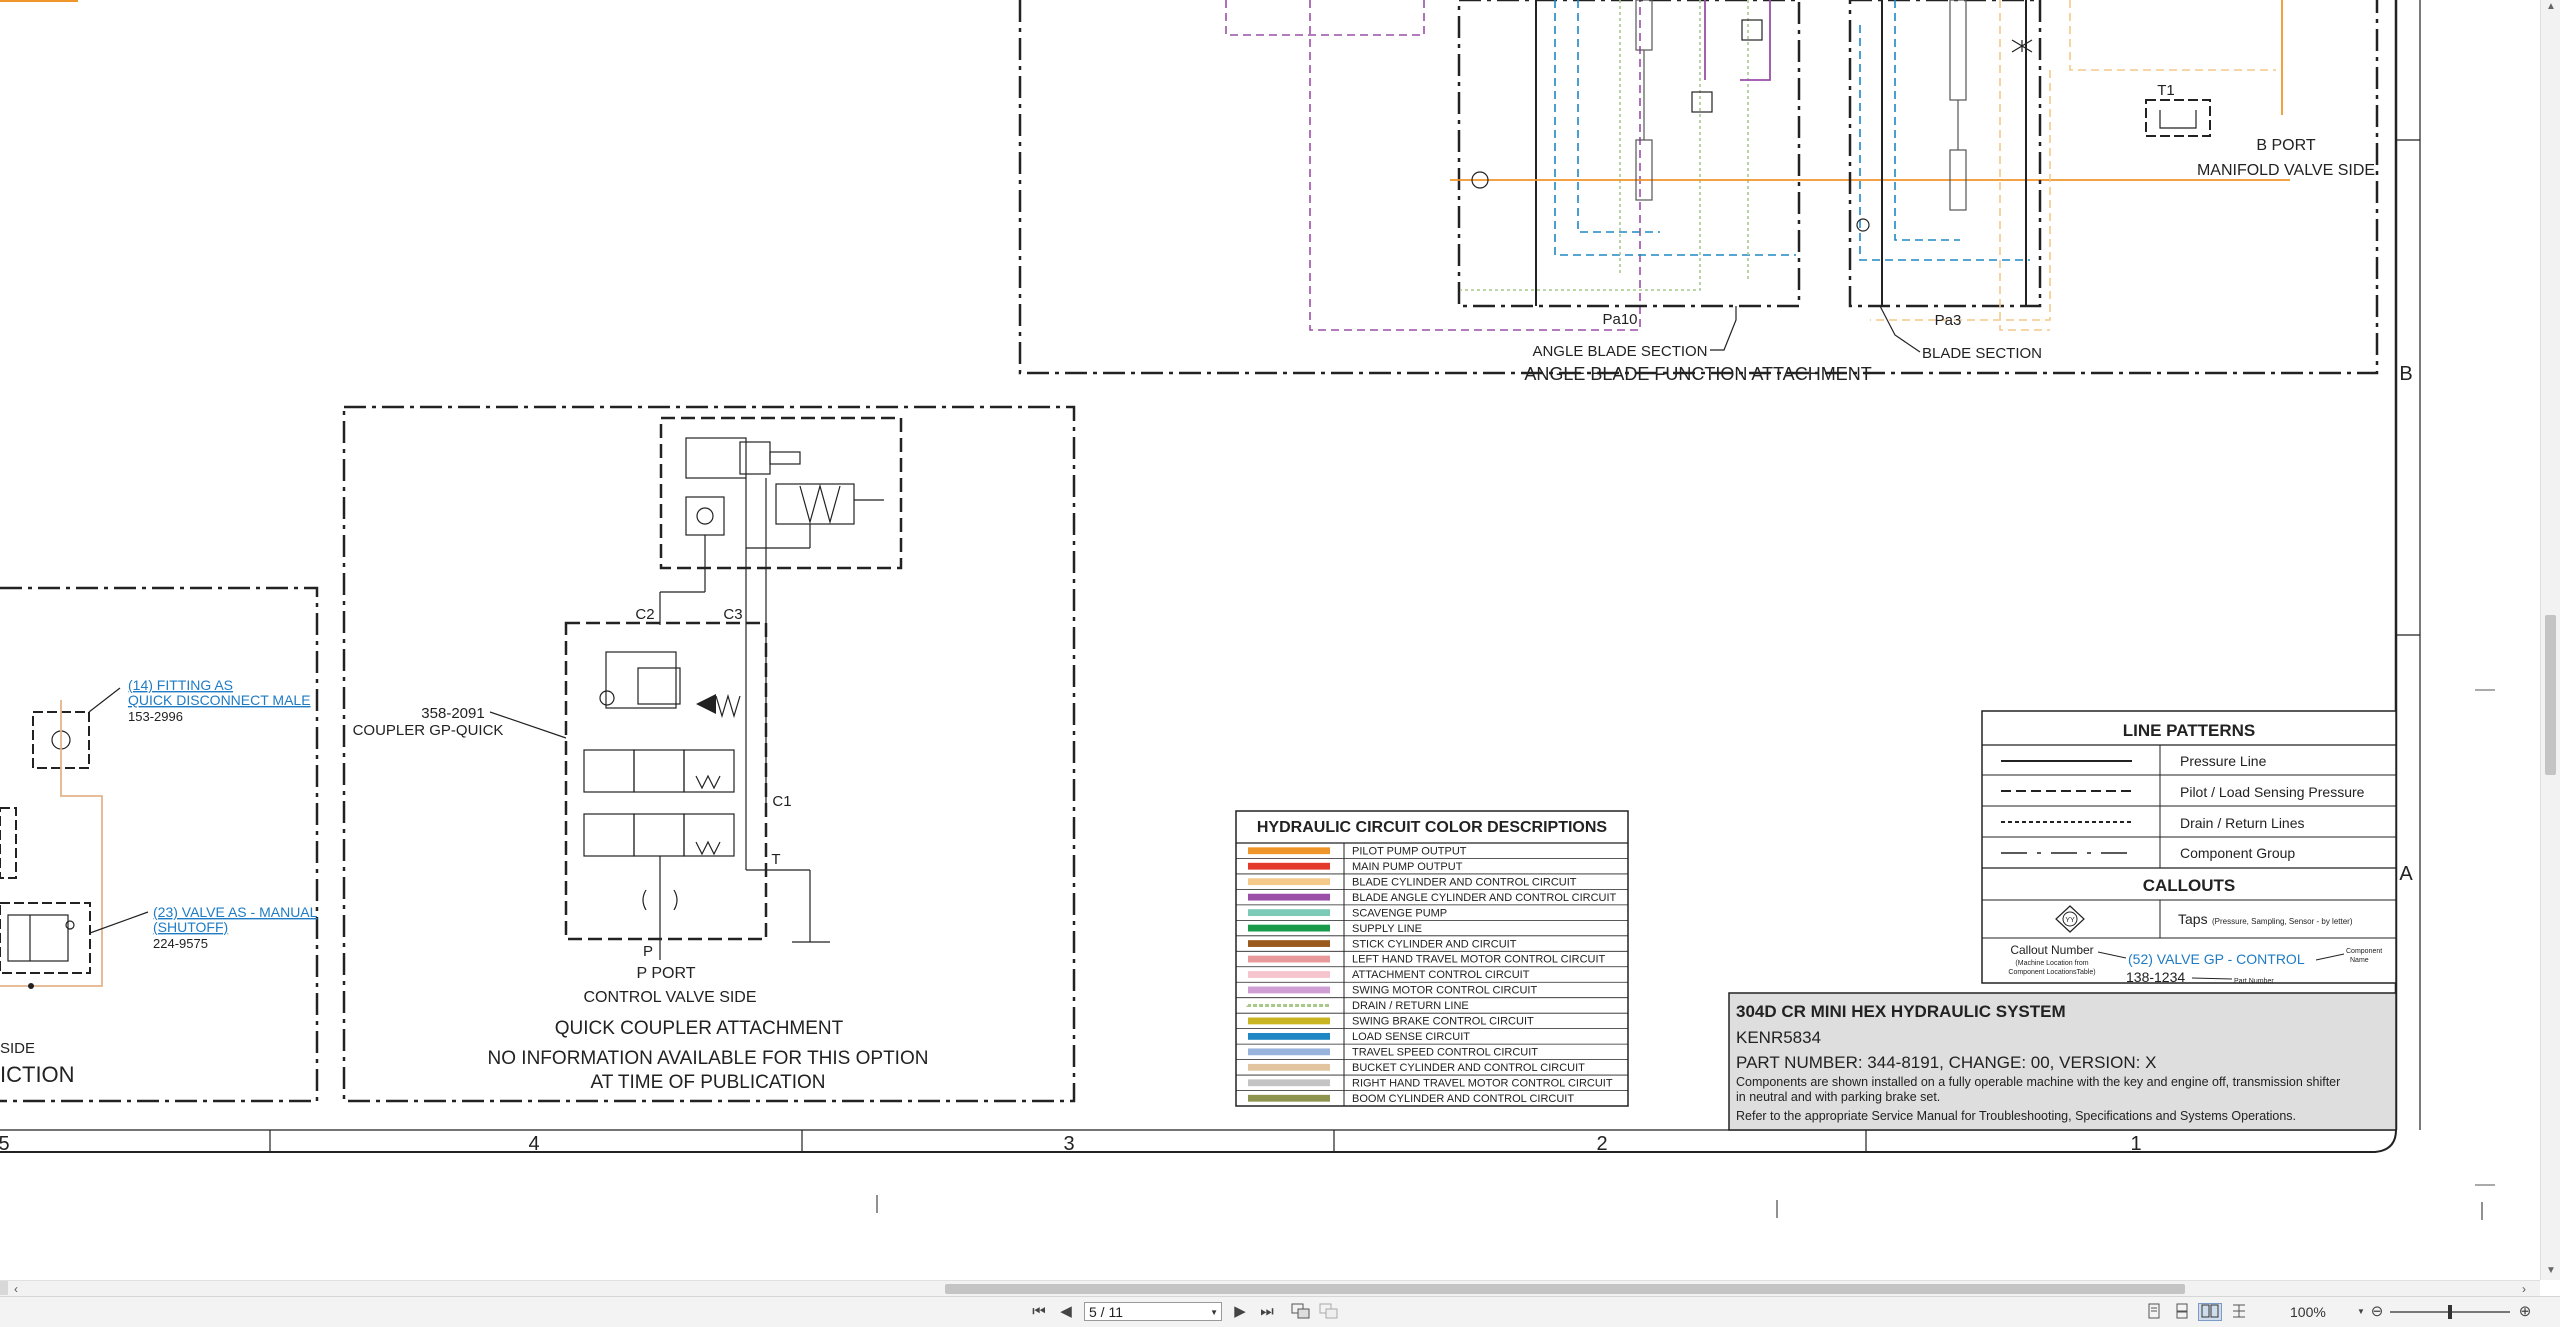 The image size is (2560, 1327). What do you see at coordinates (2135, 1144) in the screenshot?
I see `zone-label-1: 1` at bounding box center [2135, 1144].